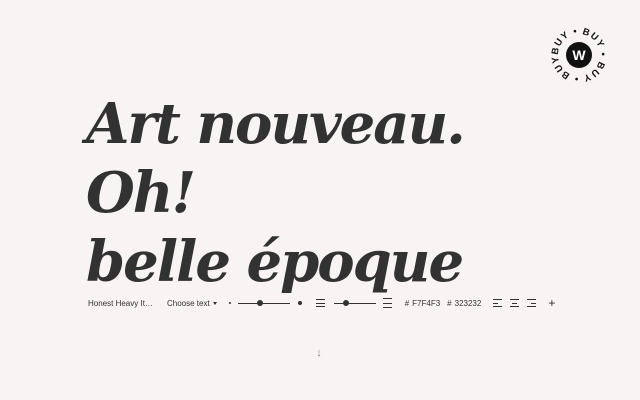 The width and height of the screenshot is (640, 400). I want to click on text-color-field: # 323232, so click(464, 303).